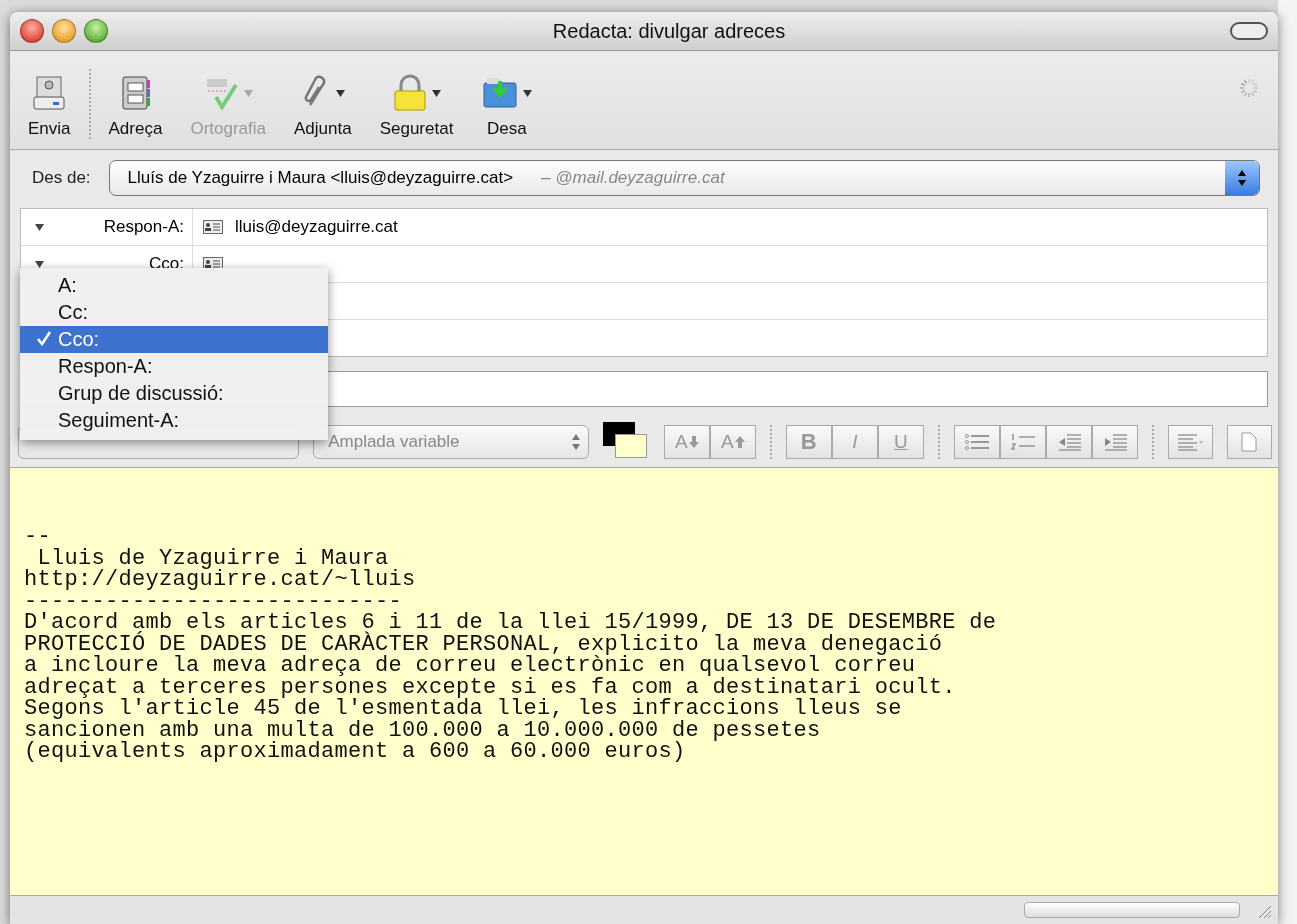 The width and height of the screenshot is (1297, 924). I want to click on from-label: Des de:, so click(61, 178).